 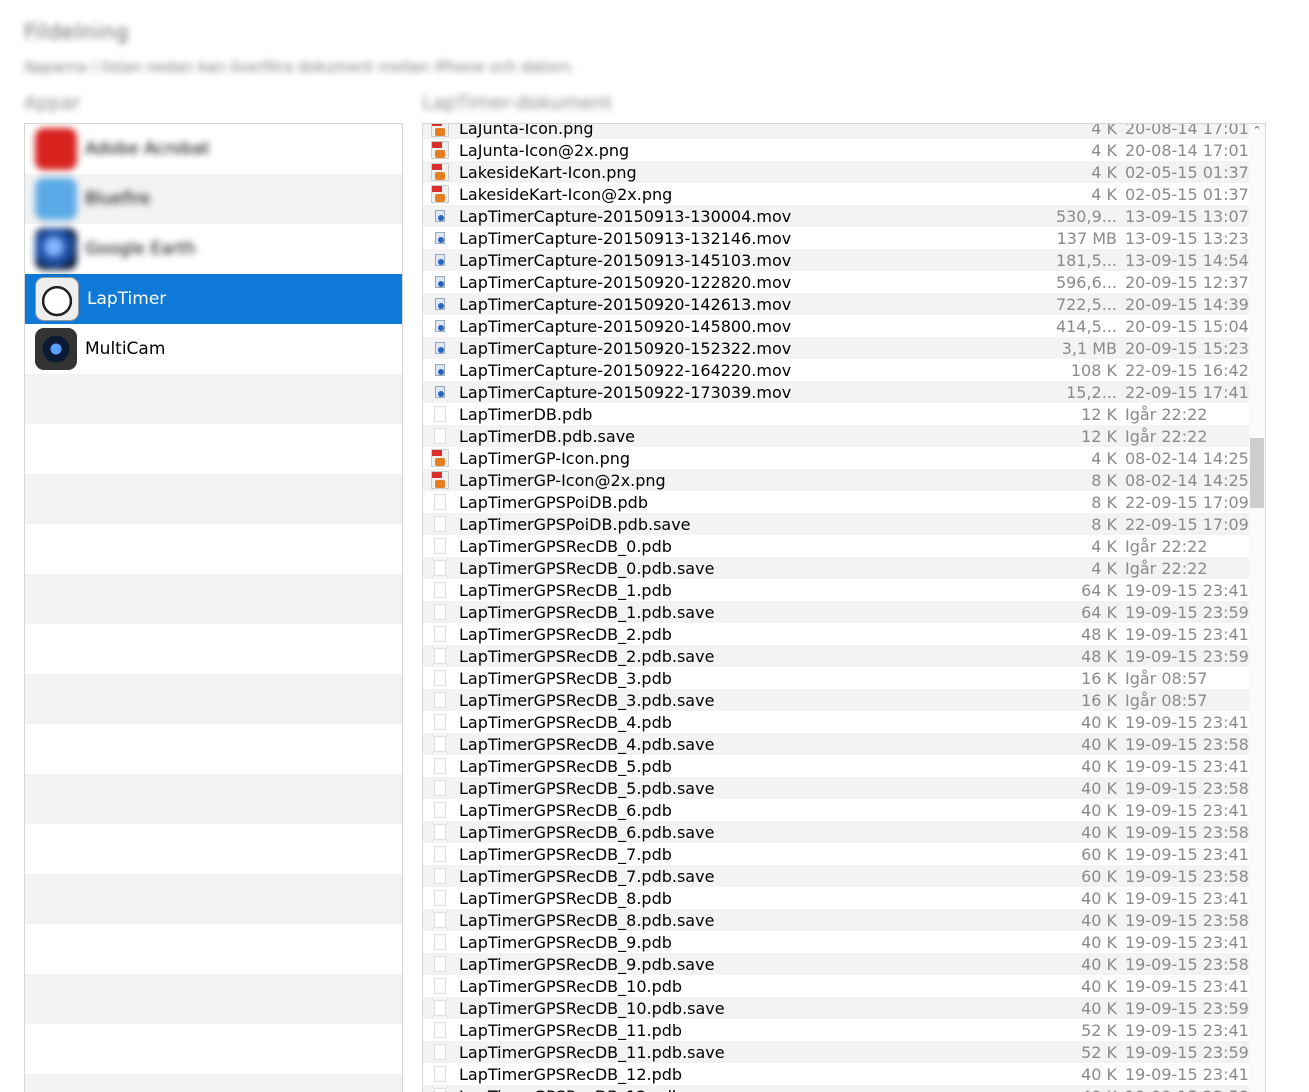 What do you see at coordinates (565, 678) in the screenshot?
I see `file-name: LapTimerGPSRecDB_3.pdb` at bounding box center [565, 678].